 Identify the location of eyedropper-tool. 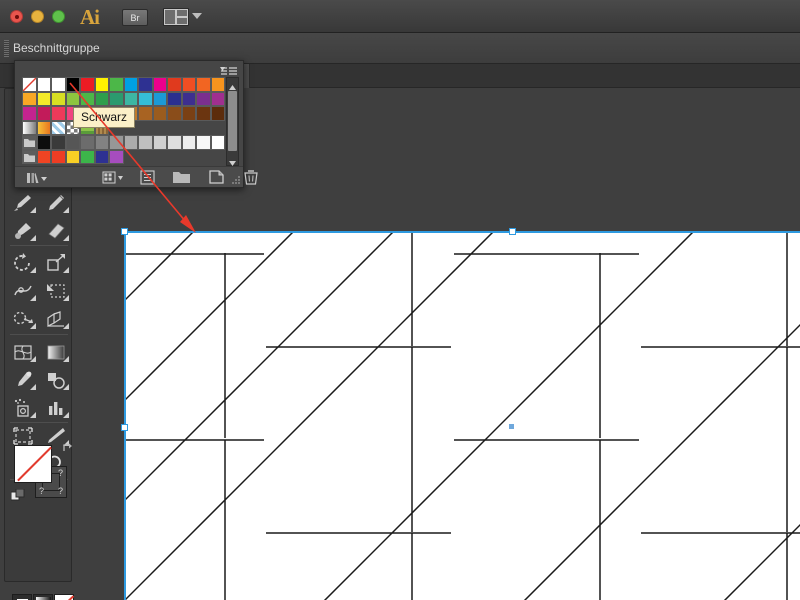
(22, 379).